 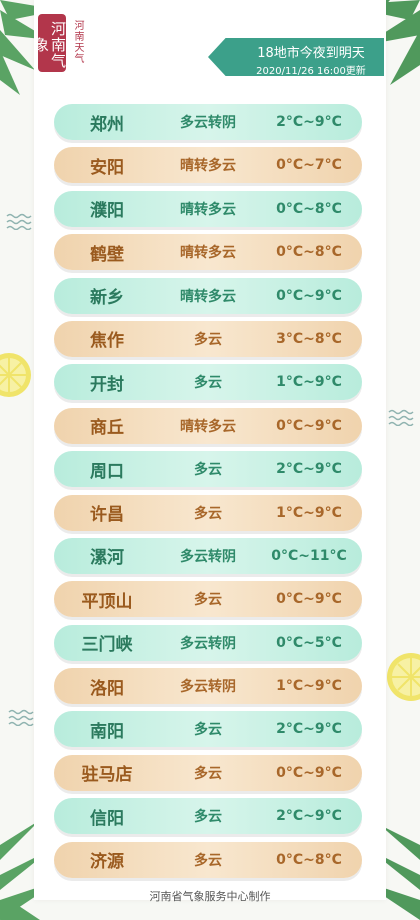 I want to click on forecast-row: 三门峡 多云转阴 0°C~5°C, so click(x=208, y=642).